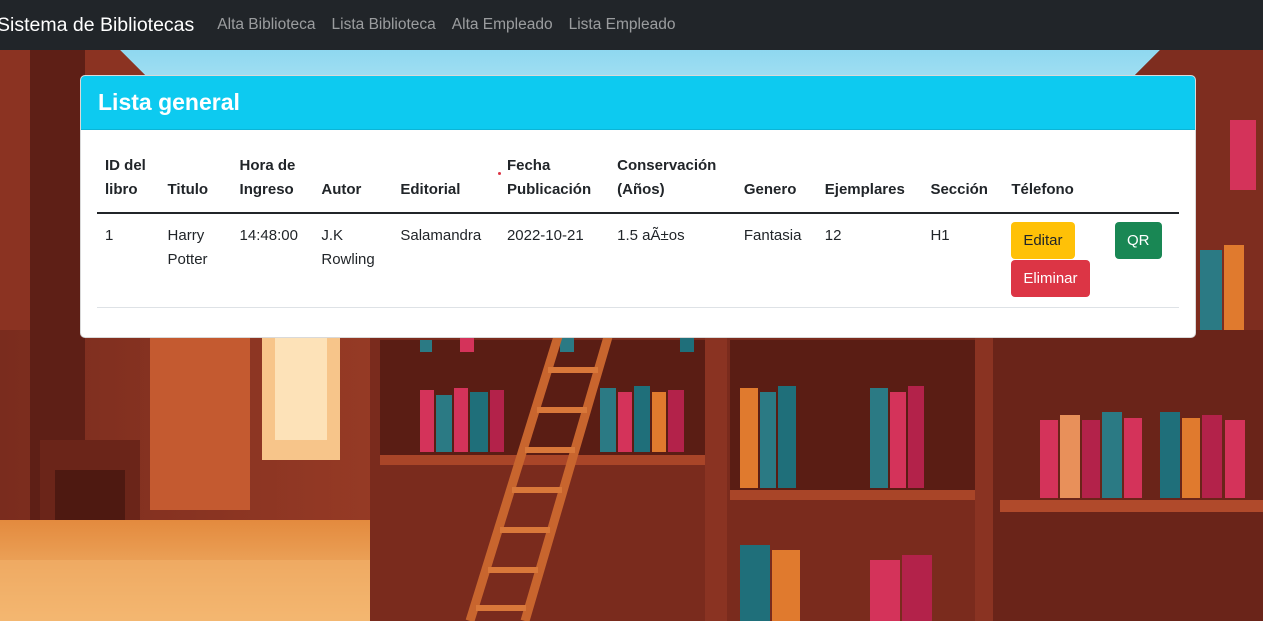 This screenshot has width=1263, height=621. I want to click on col-header-genero: Genero, so click(776, 180).